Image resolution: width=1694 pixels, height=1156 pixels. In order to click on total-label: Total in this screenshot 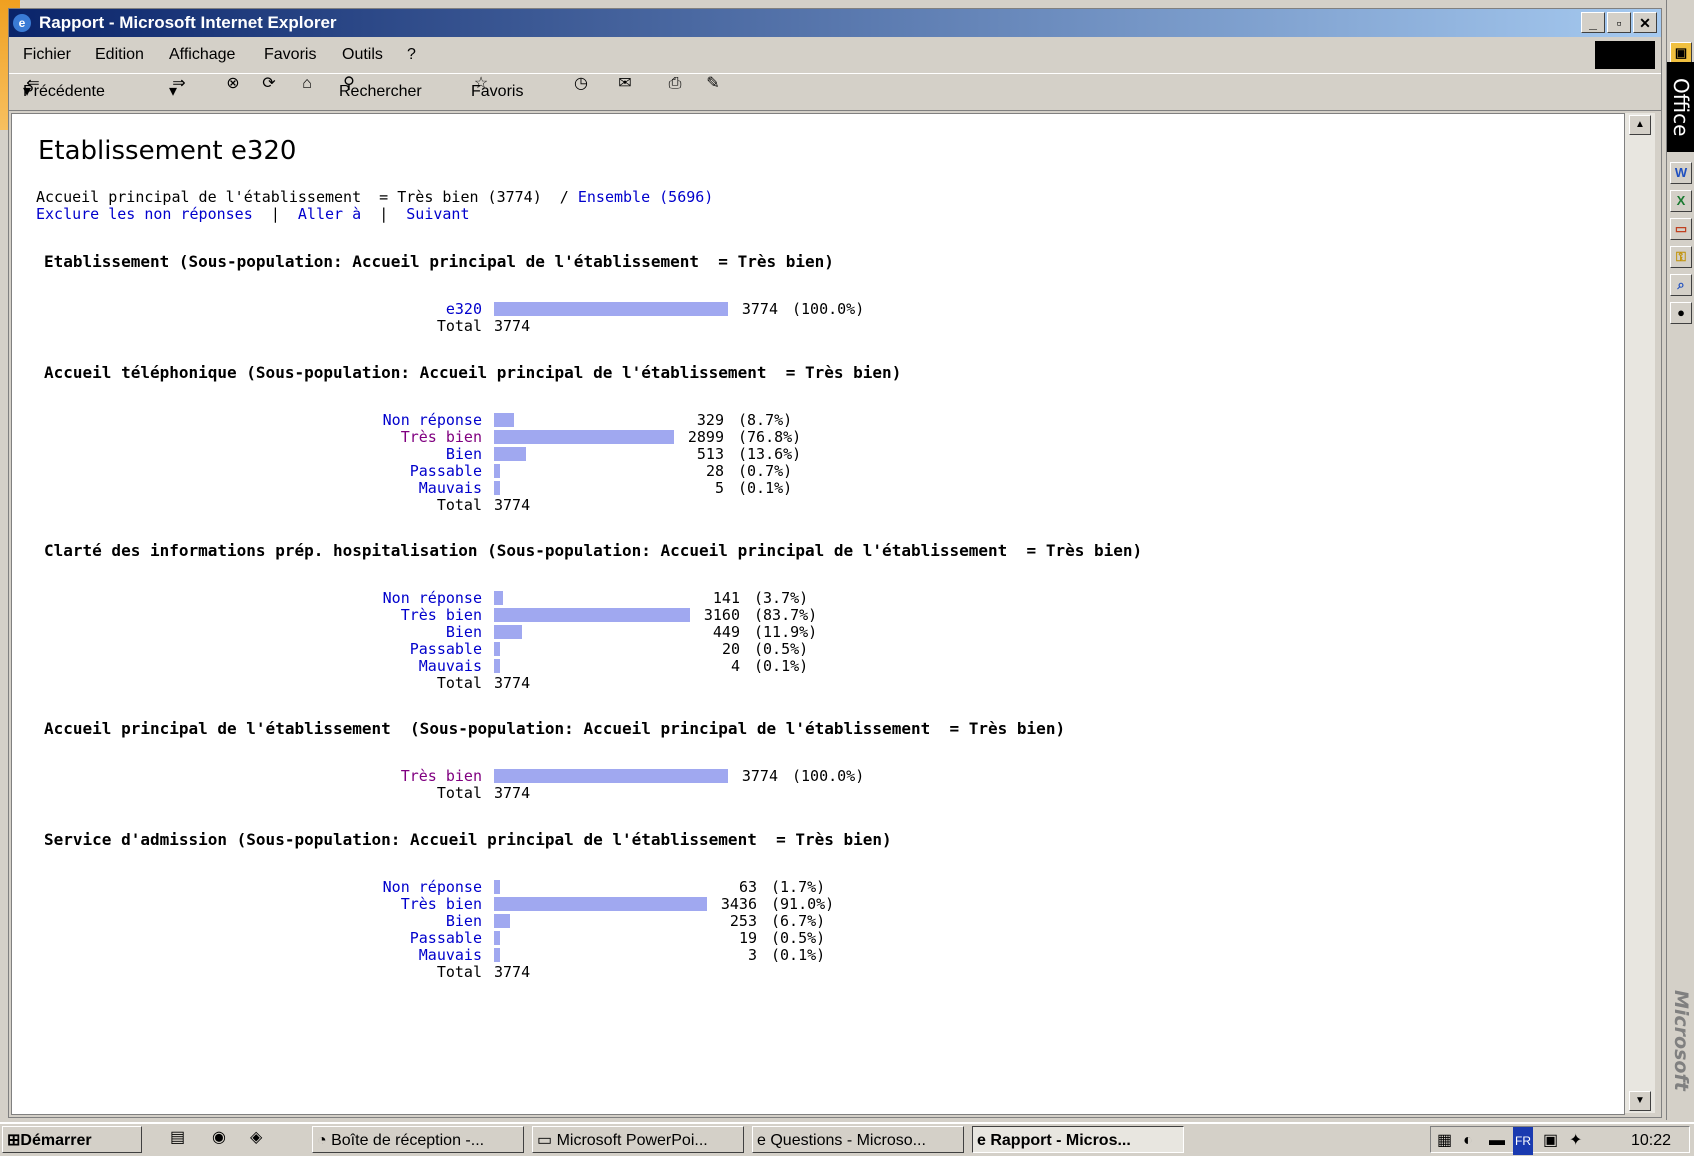, I will do `click(459, 683)`.